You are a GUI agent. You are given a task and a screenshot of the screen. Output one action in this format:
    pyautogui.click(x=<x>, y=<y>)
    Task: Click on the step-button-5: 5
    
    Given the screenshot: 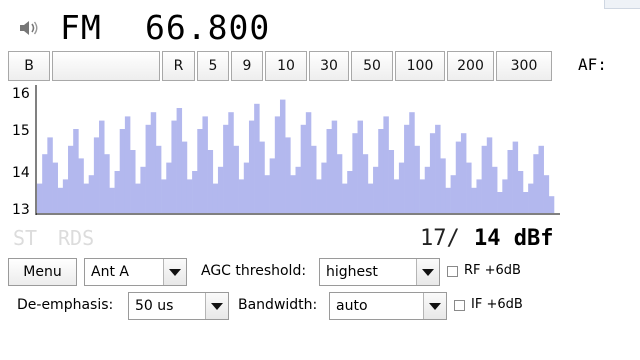 What is the action you would take?
    pyautogui.click(x=213, y=66)
    